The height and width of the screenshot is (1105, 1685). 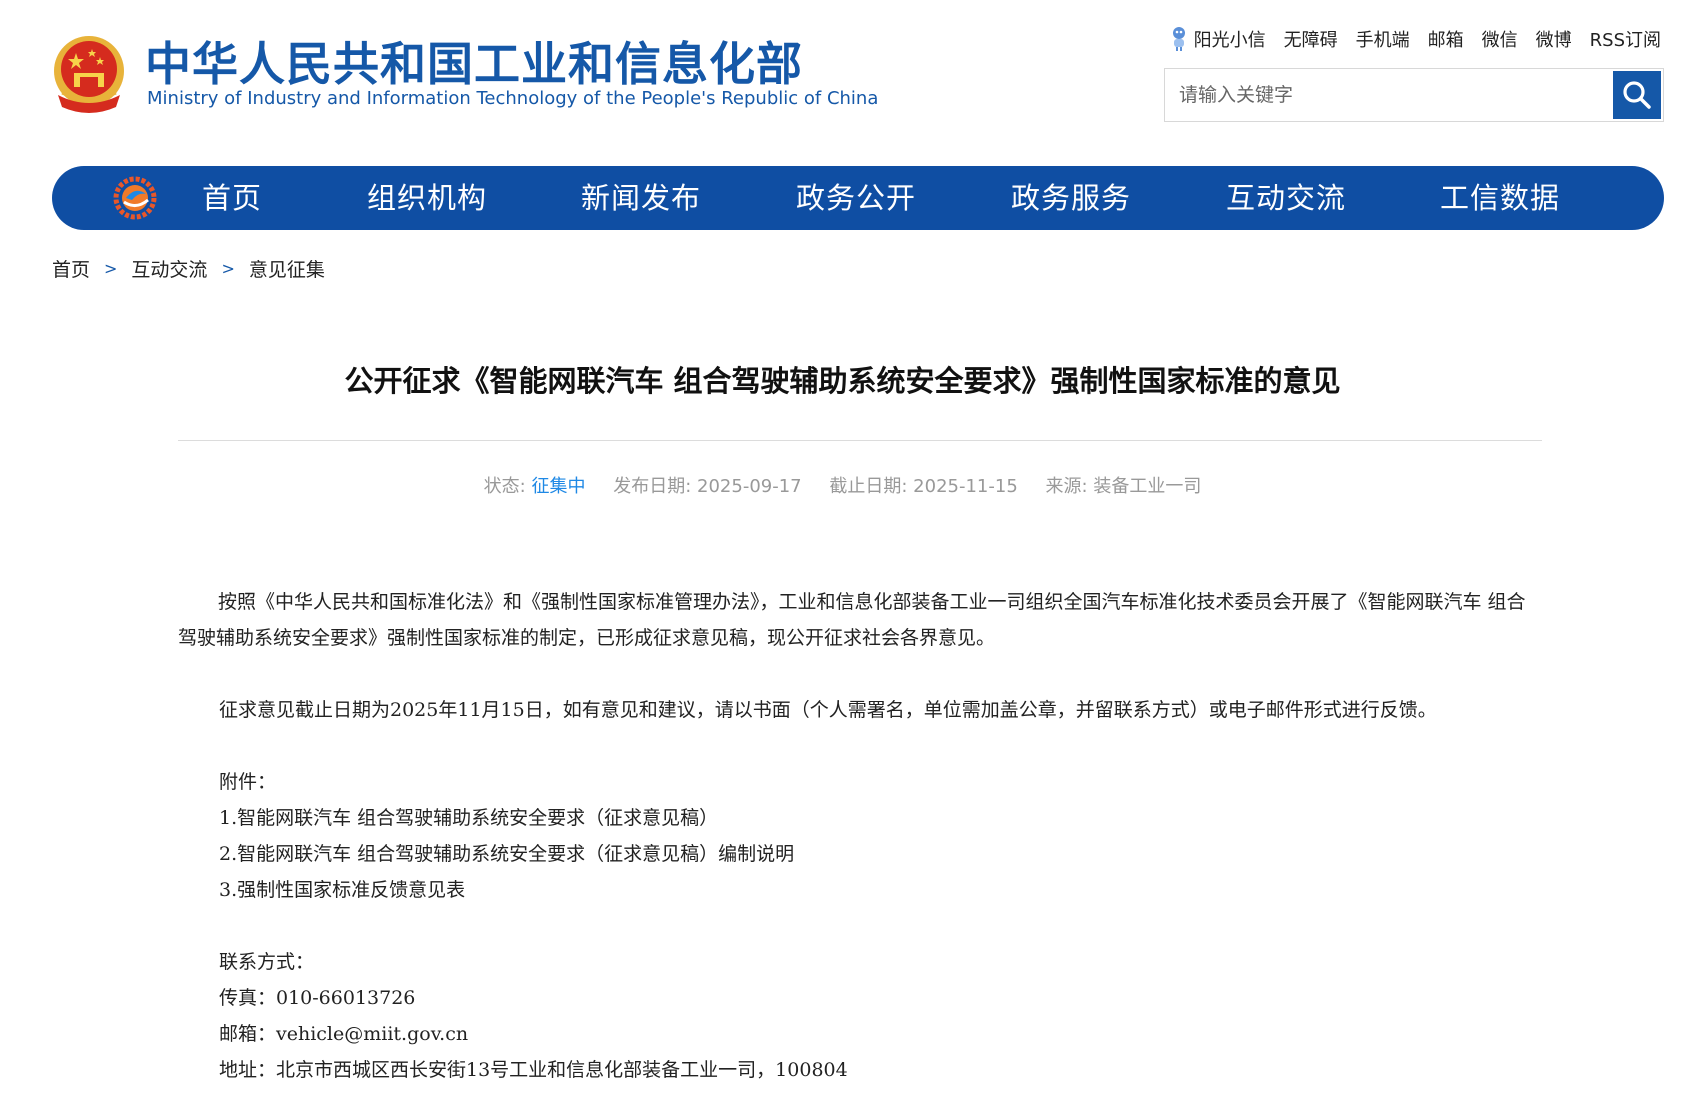 I want to click on breadcrumb-home: 首页, so click(x=71, y=268).